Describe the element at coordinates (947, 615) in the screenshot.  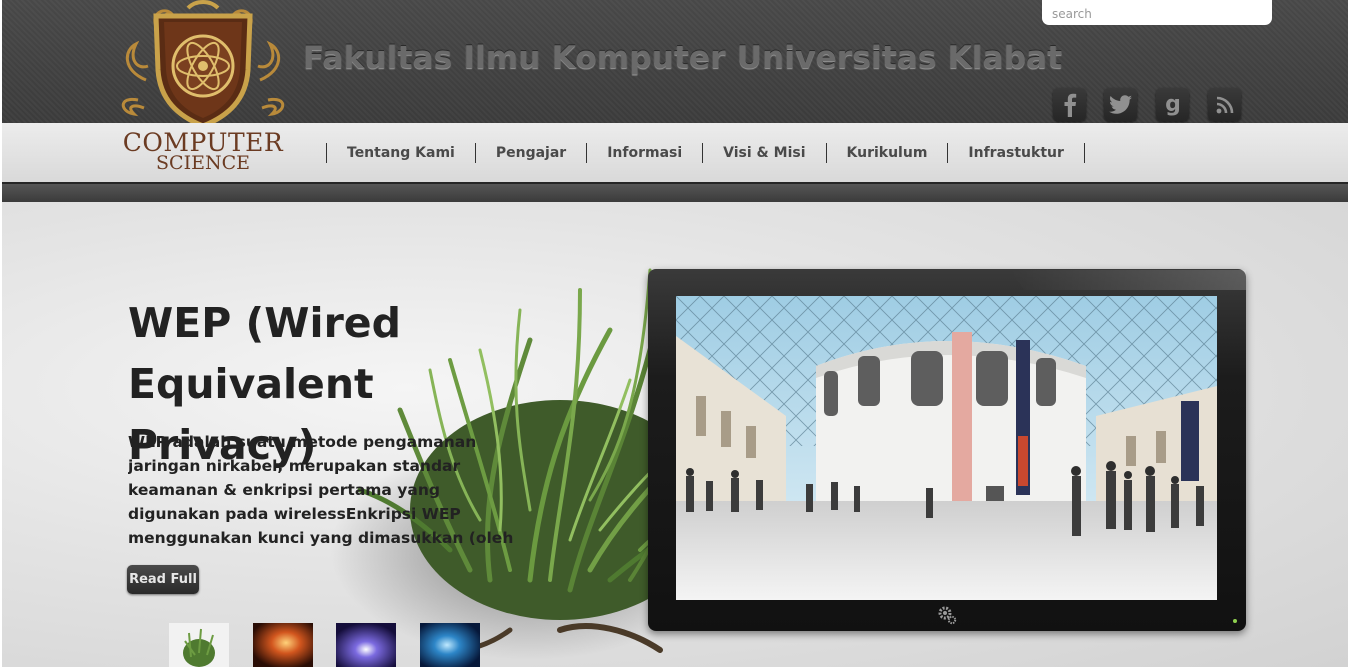
I see `settings-gear-icon` at that location.